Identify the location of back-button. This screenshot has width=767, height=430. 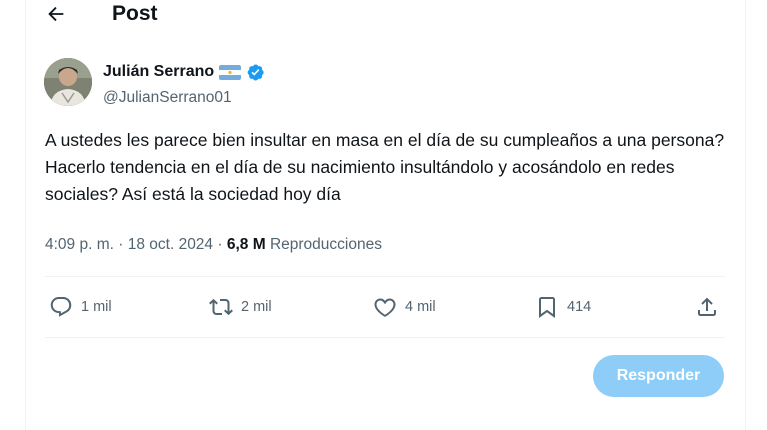
(56, 14).